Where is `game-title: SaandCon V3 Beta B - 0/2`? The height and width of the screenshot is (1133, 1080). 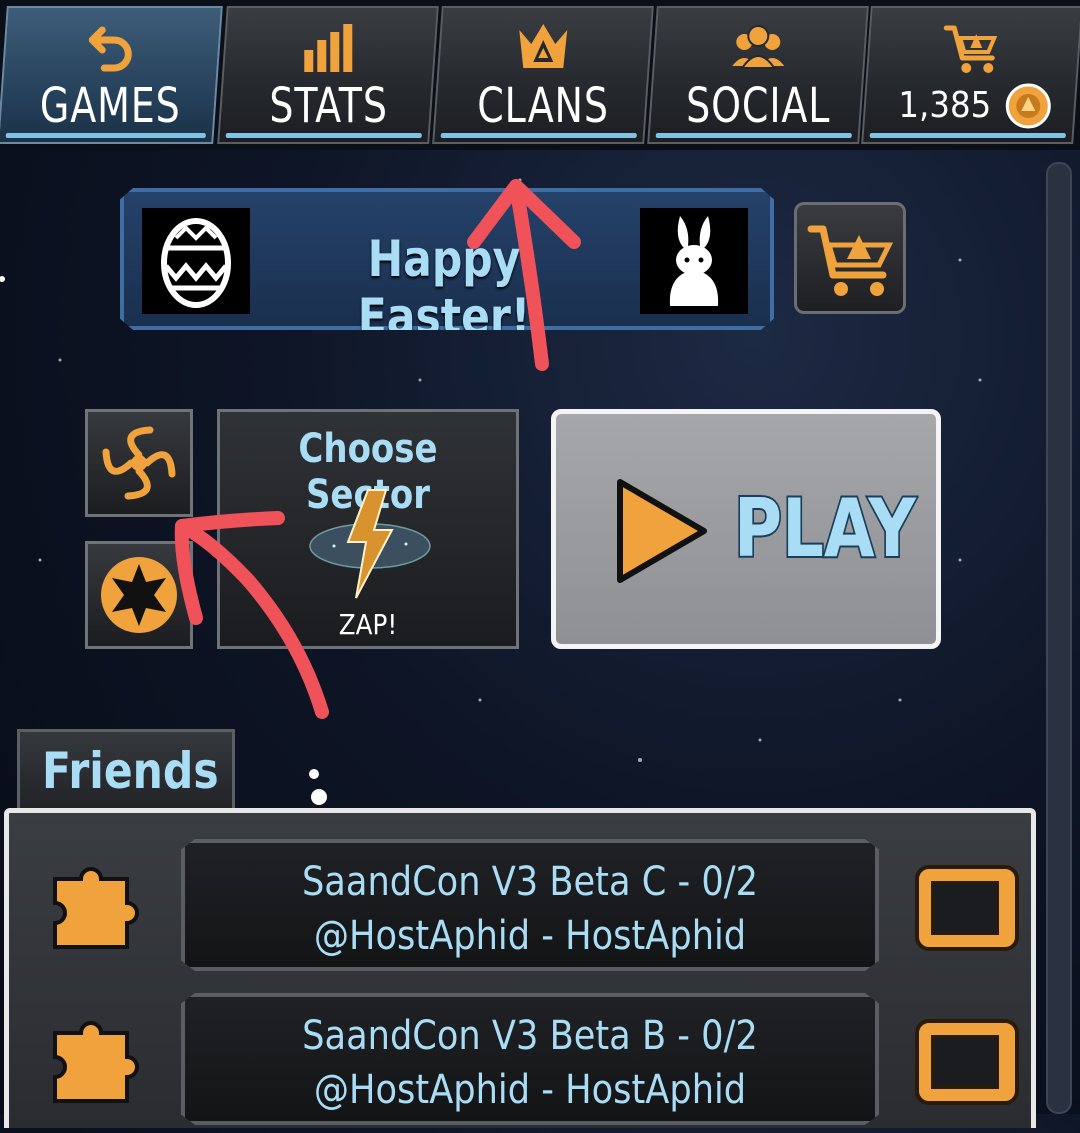
game-title: SaandCon V3 Beta B - 0/2 is located at coordinates (530, 1036).